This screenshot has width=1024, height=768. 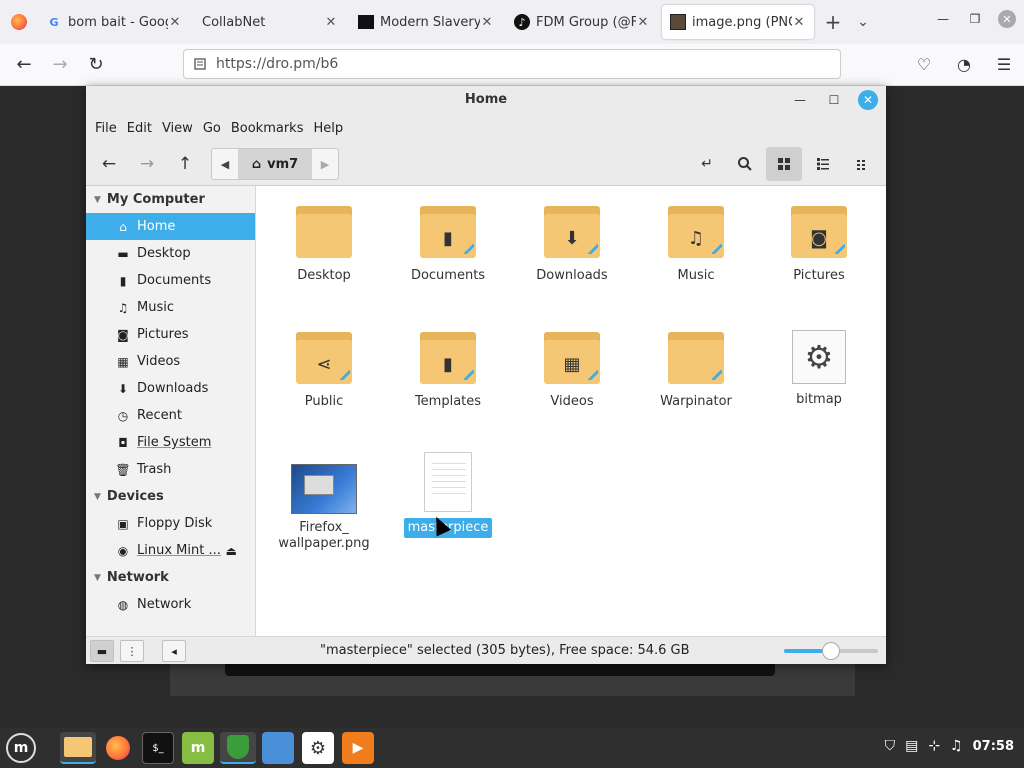 I want to click on menu-help: Help, so click(x=328, y=128).